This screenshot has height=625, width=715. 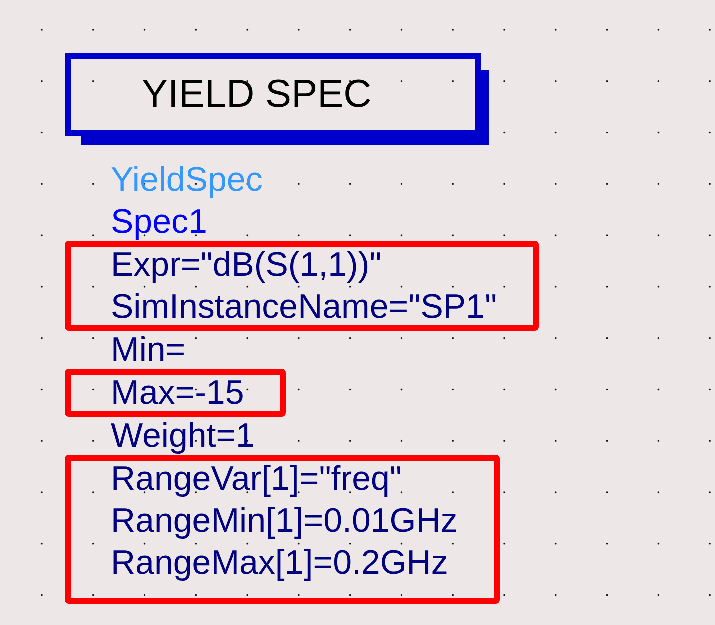 What do you see at coordinates (187, 180) in the screenshot?
I see `model-name: YieldSpec` at bounding box center [187, 180].